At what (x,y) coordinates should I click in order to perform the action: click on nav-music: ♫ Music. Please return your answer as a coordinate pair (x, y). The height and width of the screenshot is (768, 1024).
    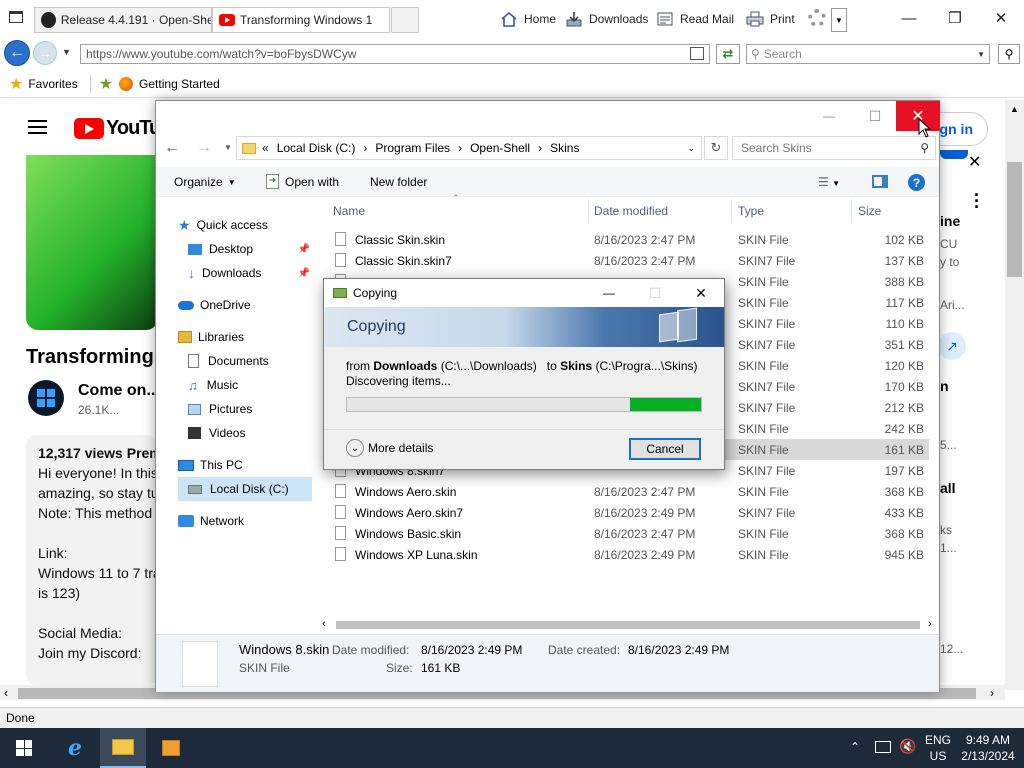
    Looking at the image, I should click on (213, 385).